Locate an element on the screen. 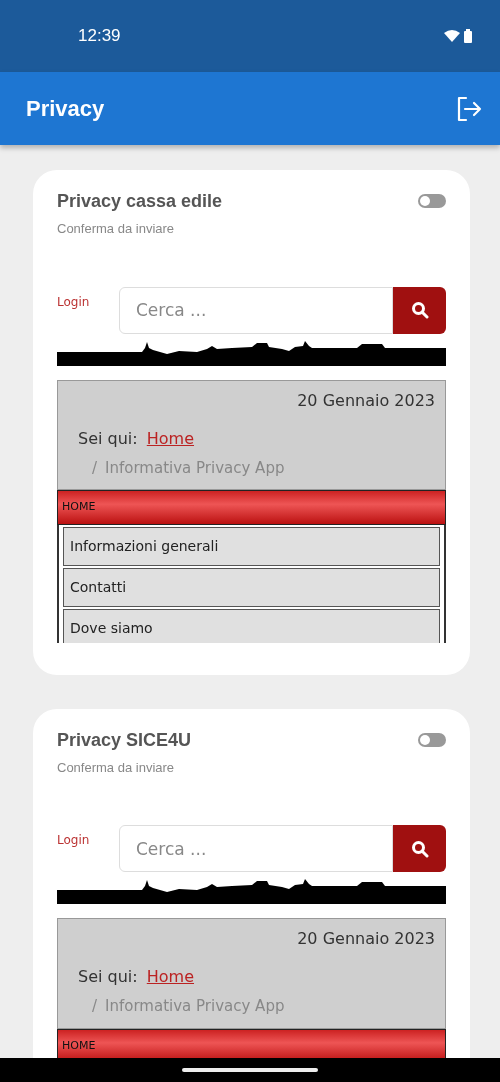 The width and height of the screenshot is (500, 1082). menu-item: Informazioni generali is located at coordinates (251, 546).